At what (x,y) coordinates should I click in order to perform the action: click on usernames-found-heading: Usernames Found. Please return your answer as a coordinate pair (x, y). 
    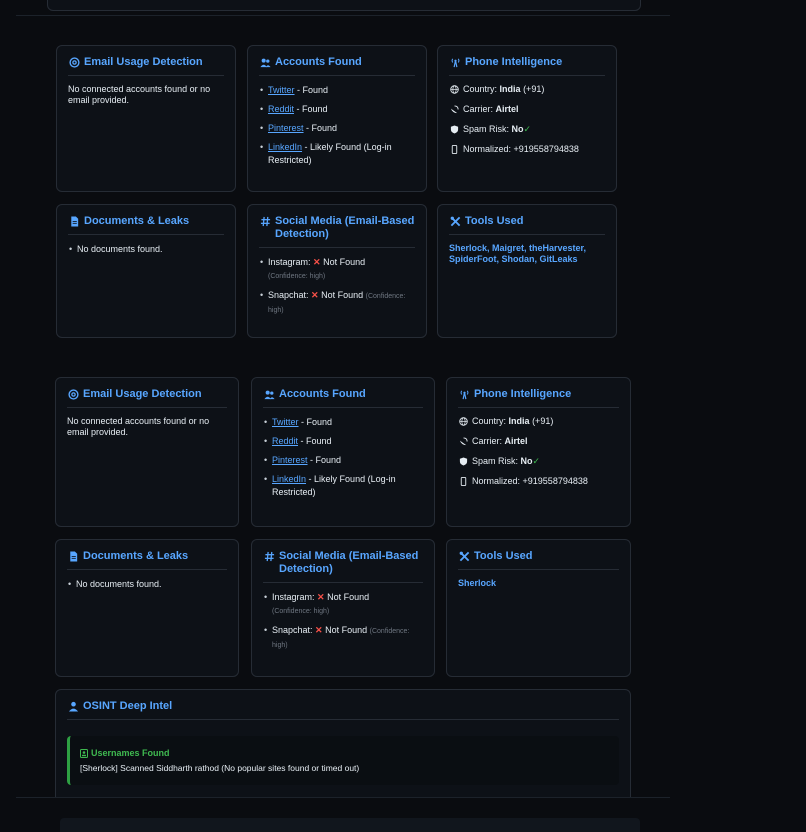
    Looking at the image, I should click on (344, 753).